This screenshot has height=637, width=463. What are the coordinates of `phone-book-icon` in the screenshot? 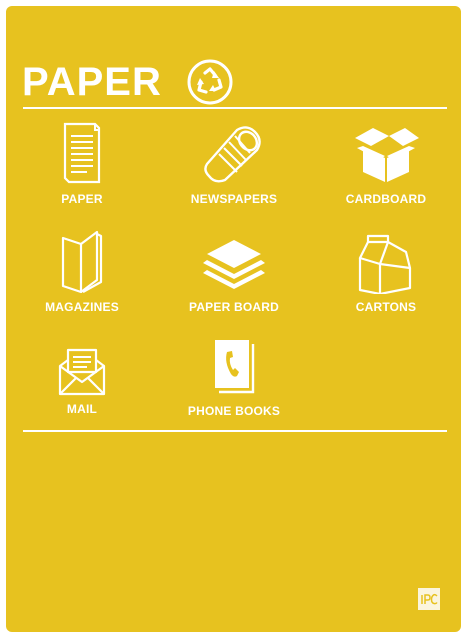 It's located at (235, 367).